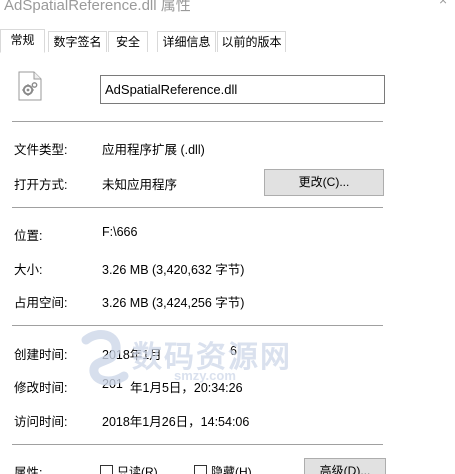 The width and height of the screenshot is (455, 474). I want to click on opens-with-label: 打开方式:, so click(41, 185).